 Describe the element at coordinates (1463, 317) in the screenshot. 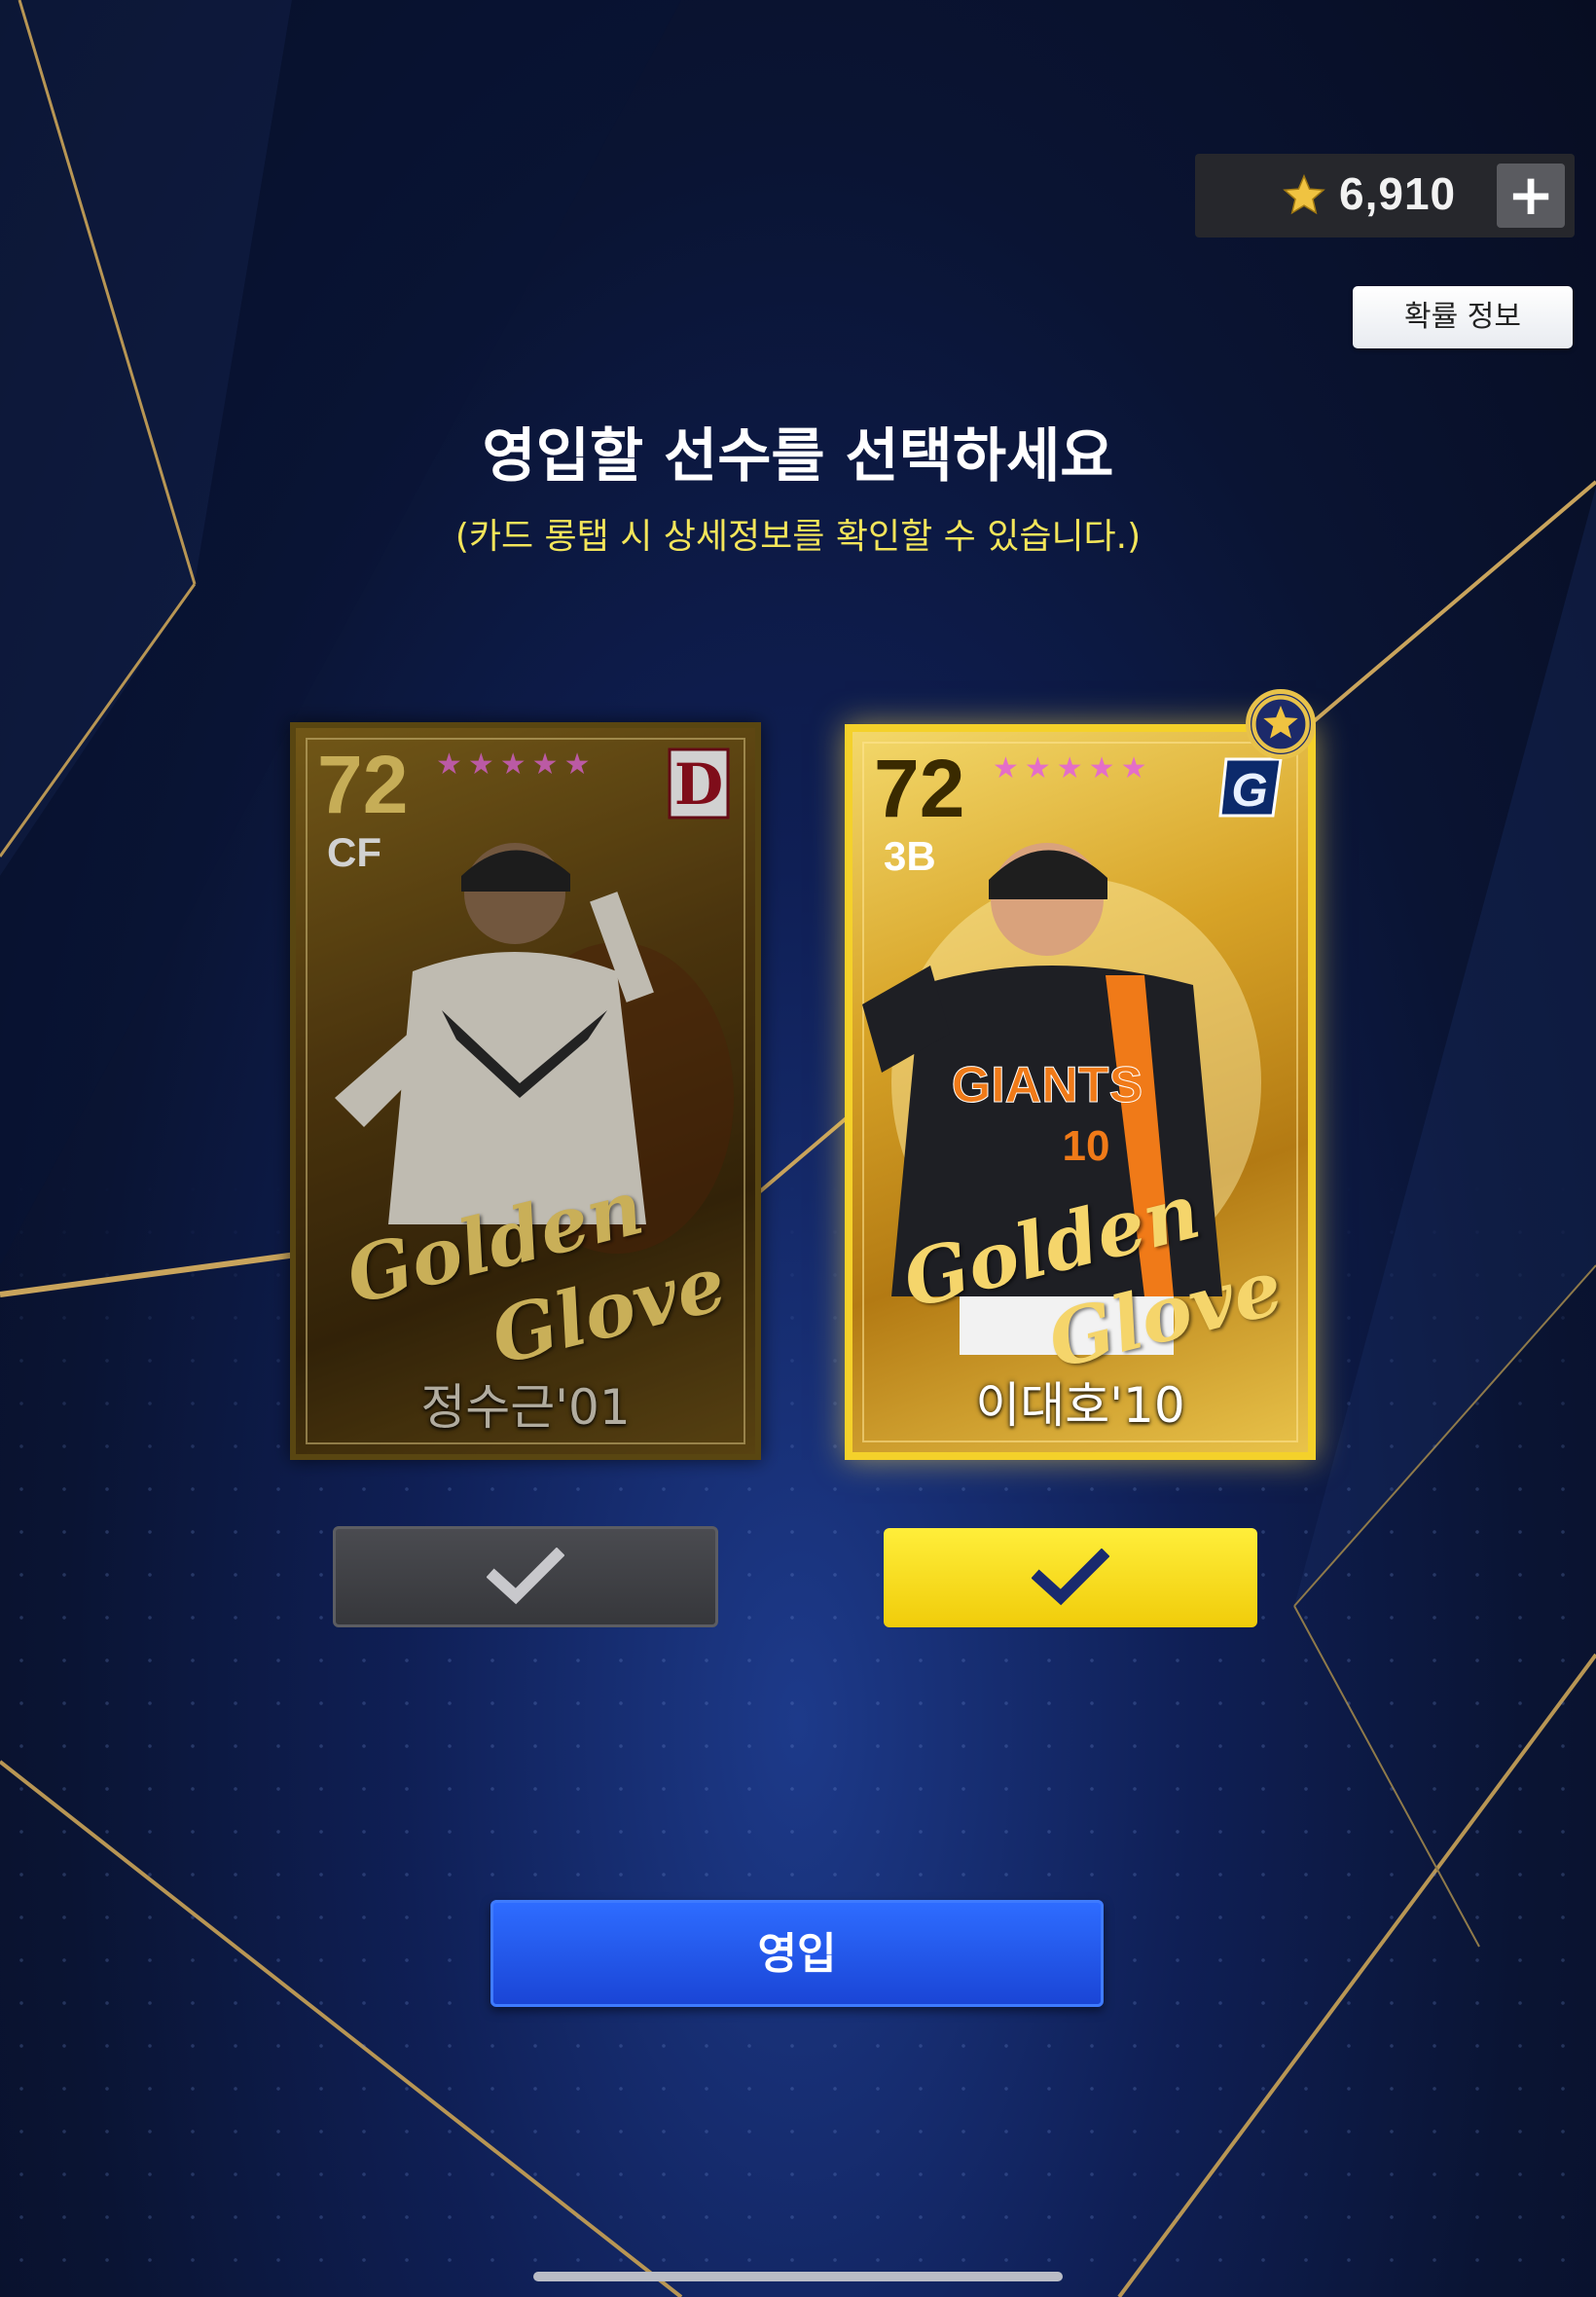

I see `probability-info-button: 확률 정보` at that location.